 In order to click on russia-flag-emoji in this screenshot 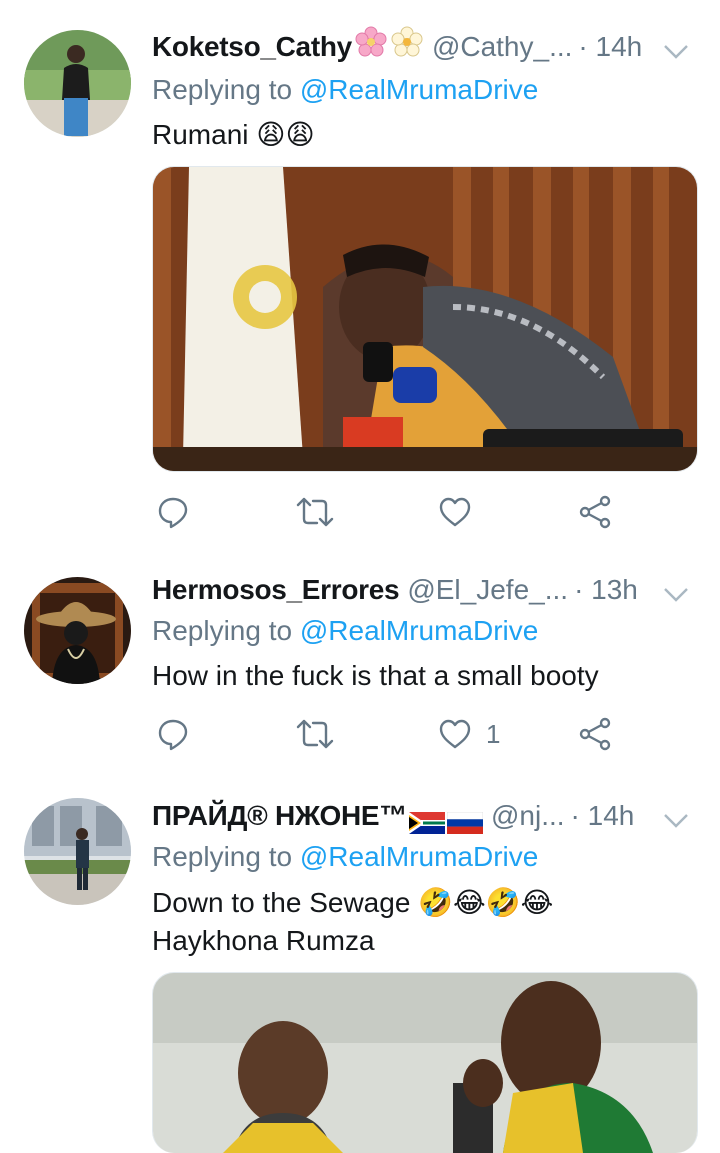, I will do `click(465, 819)`.